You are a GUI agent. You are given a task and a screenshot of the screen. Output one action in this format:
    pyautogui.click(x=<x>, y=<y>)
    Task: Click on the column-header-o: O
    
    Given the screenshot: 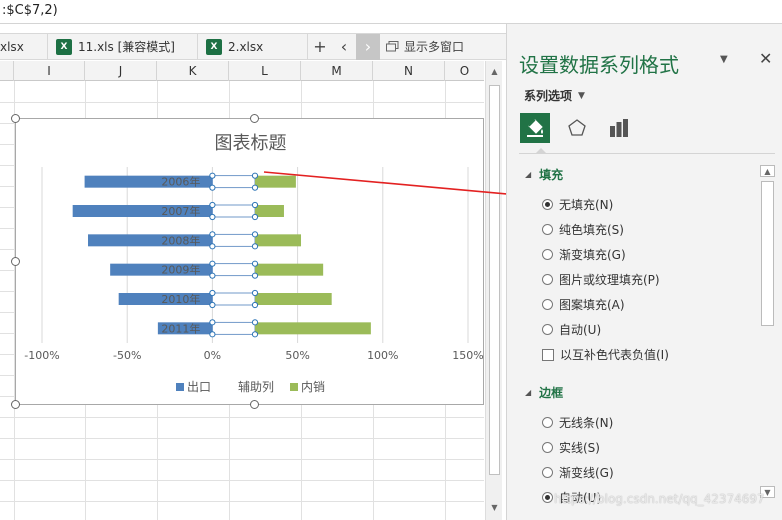 What is the action you would take?
    pyautogui.click(x=464, y=71)
    